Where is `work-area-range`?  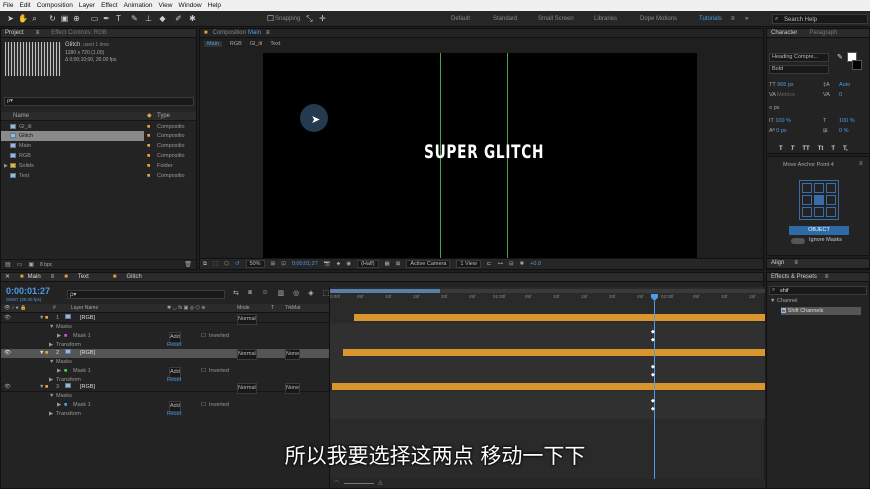
work-area-range is located at coordinates (385, 291).